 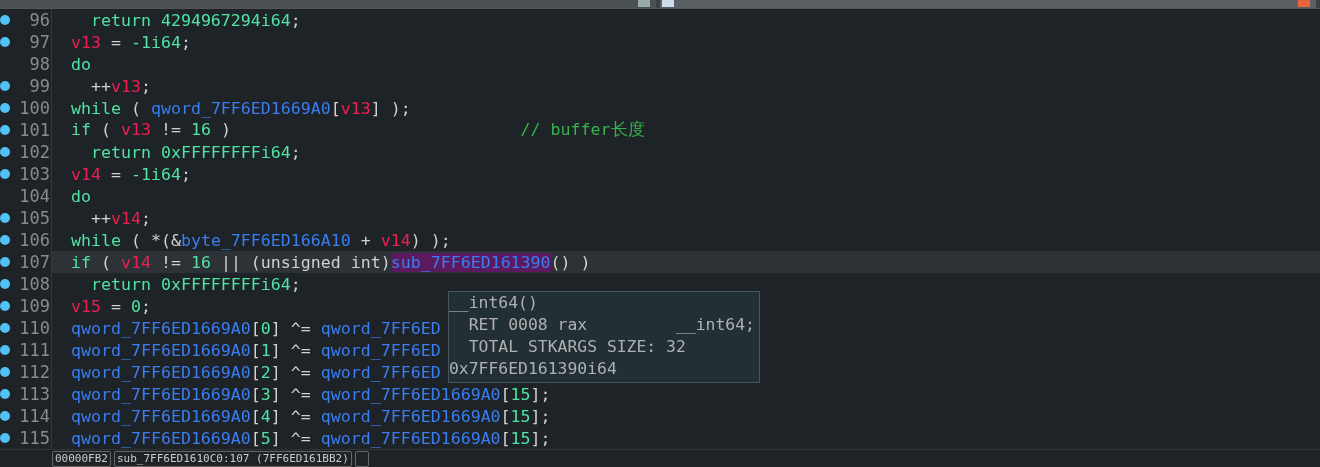 What do you see at coordinates (261, 240) in the screenshot?
I see `code-line: while ( *(&byte_7FF6ED166A10 + v14) );` at bounding box center [261, 240].